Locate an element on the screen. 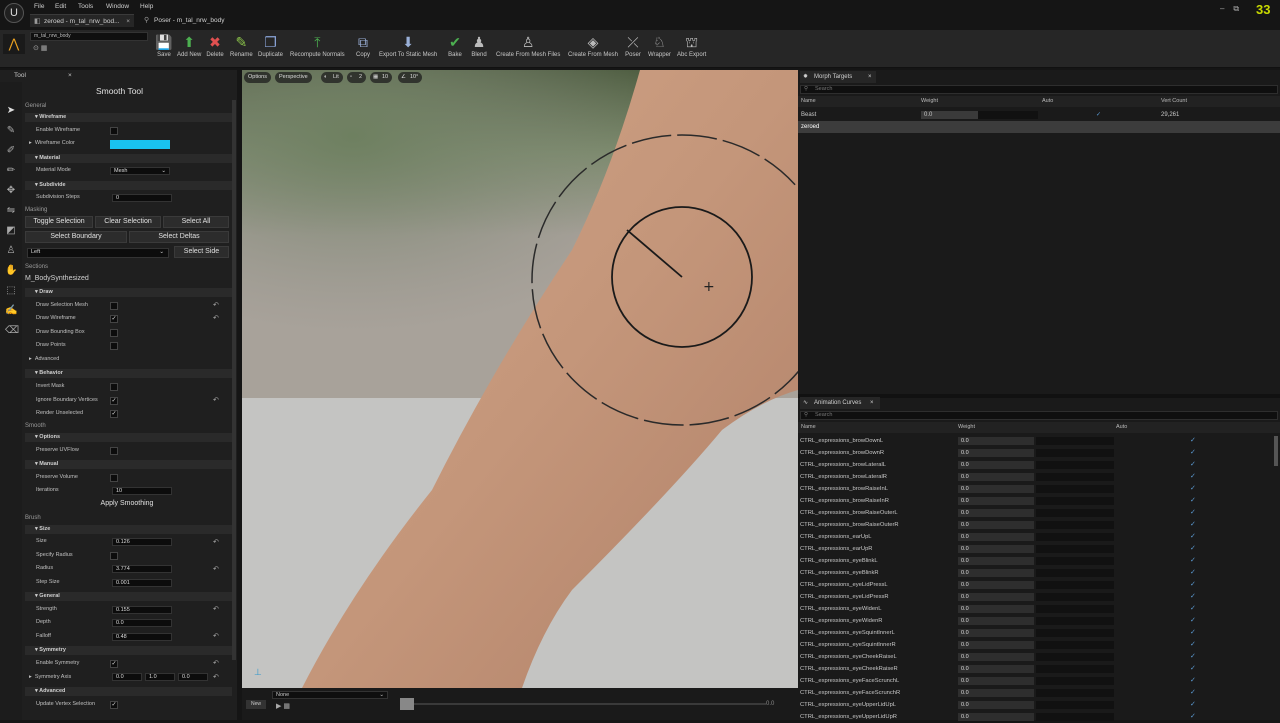 This screenshot has height=723, width=1280. draw-group: ▾ Draw is located at coordinates (128, 292).